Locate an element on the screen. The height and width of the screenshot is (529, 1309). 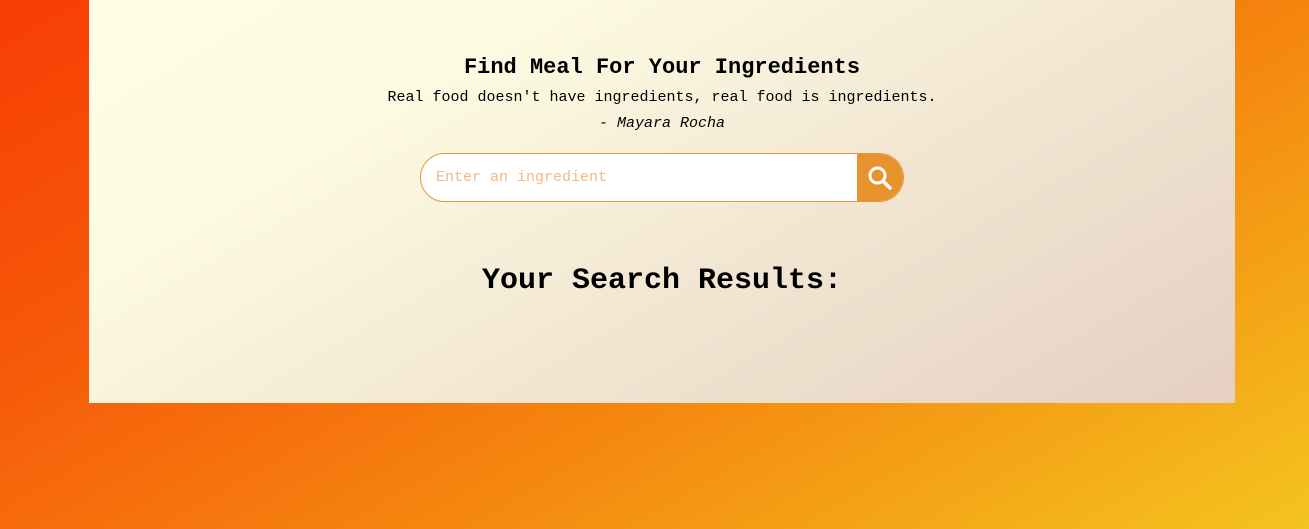
quote-author: - Mayara Rocha is located at coordinates (662, 124).